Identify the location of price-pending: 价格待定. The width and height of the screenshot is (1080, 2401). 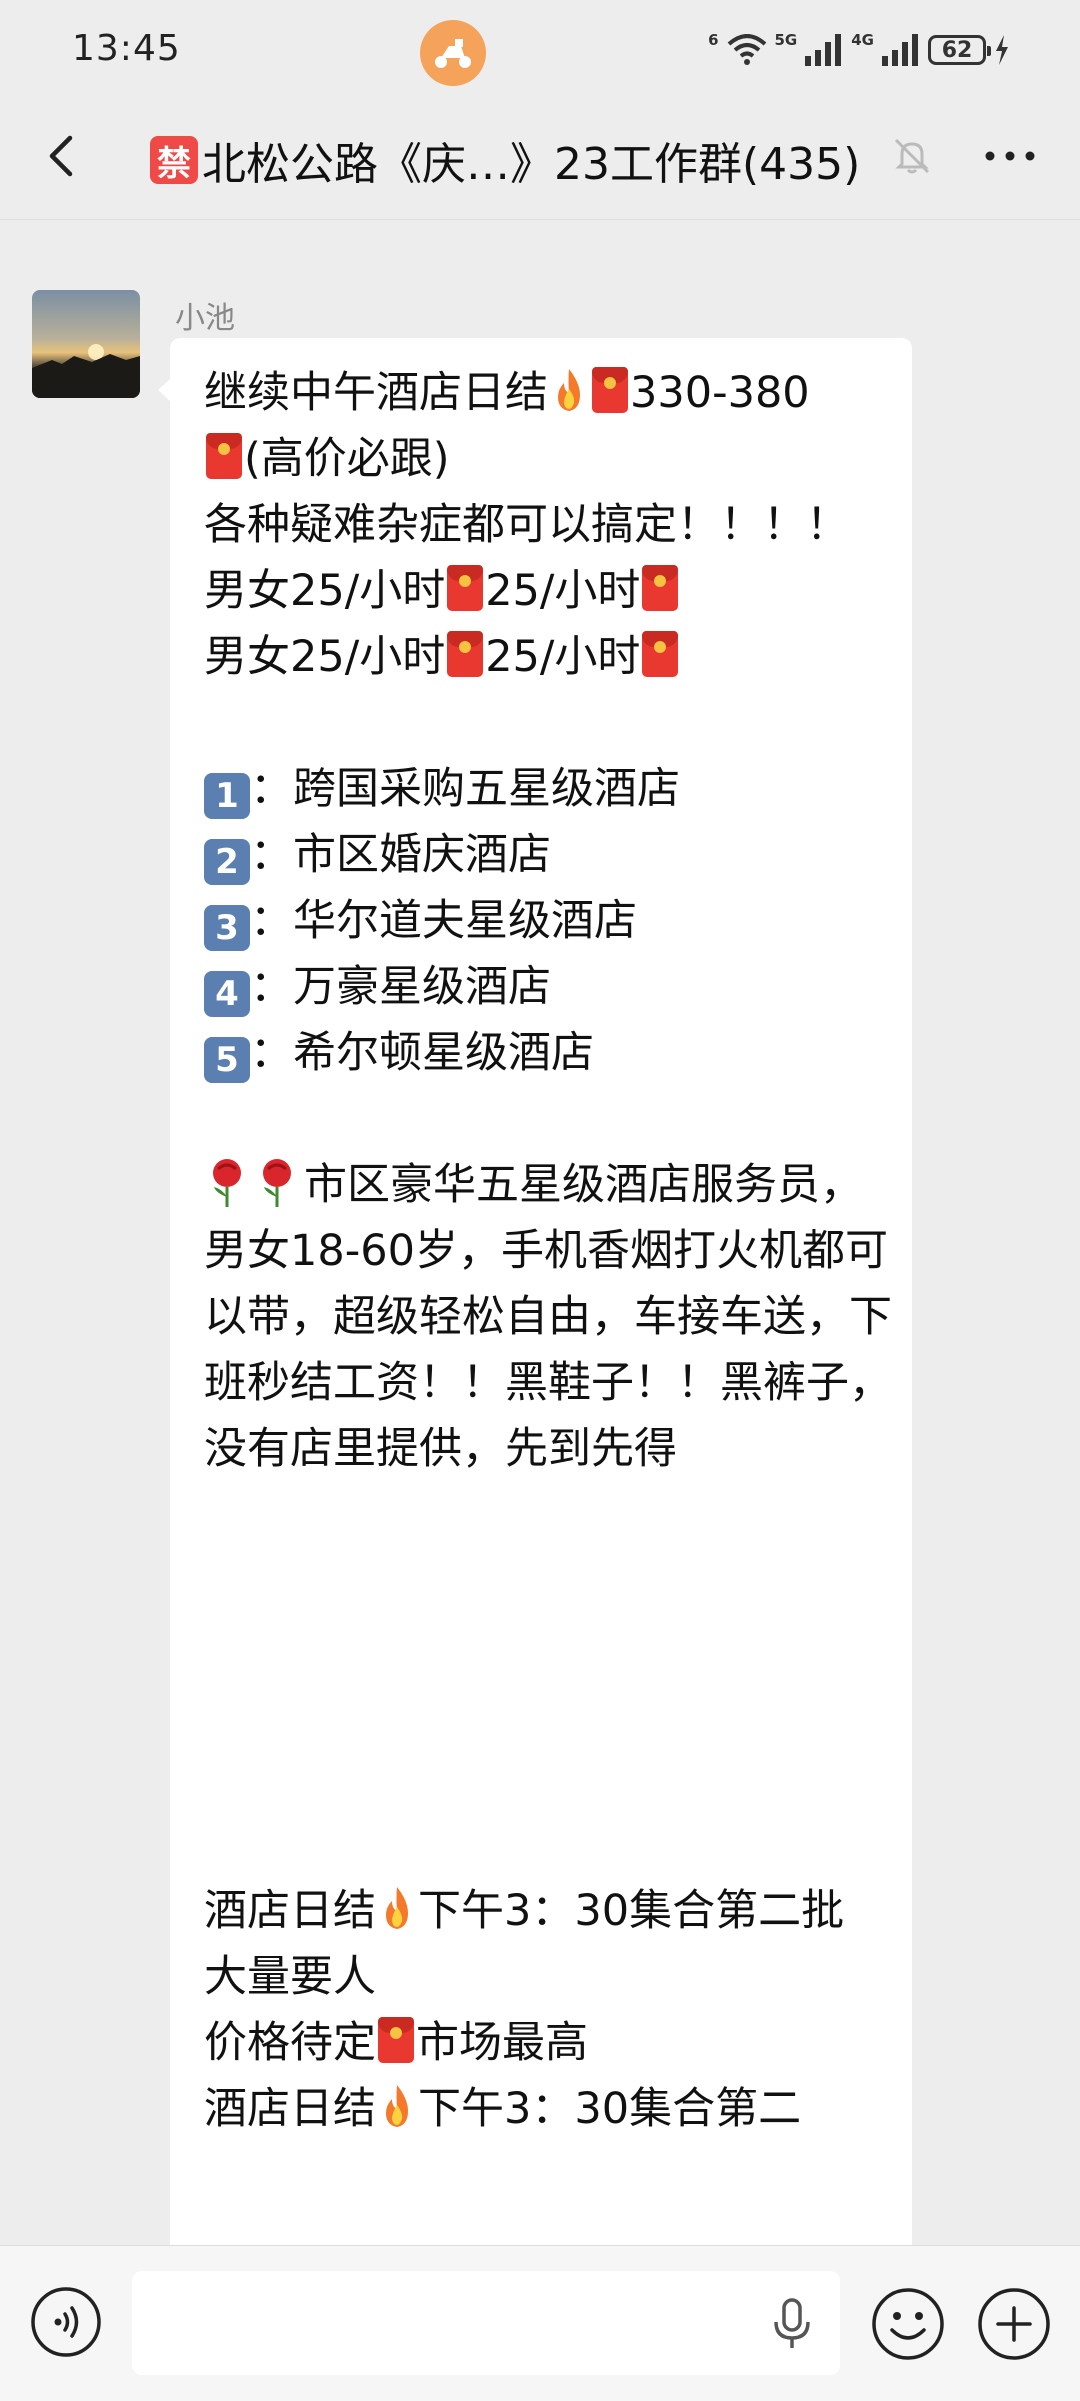
(290, 2043).